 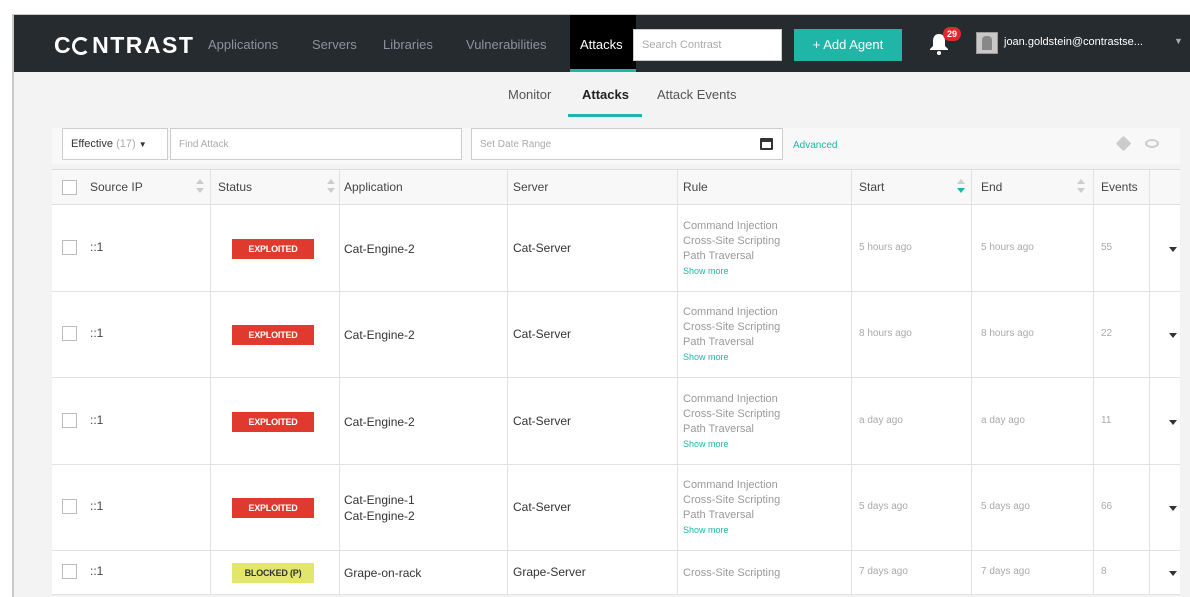 I want to click on nav-attacks: Attacks, so click(x=603, y=43).